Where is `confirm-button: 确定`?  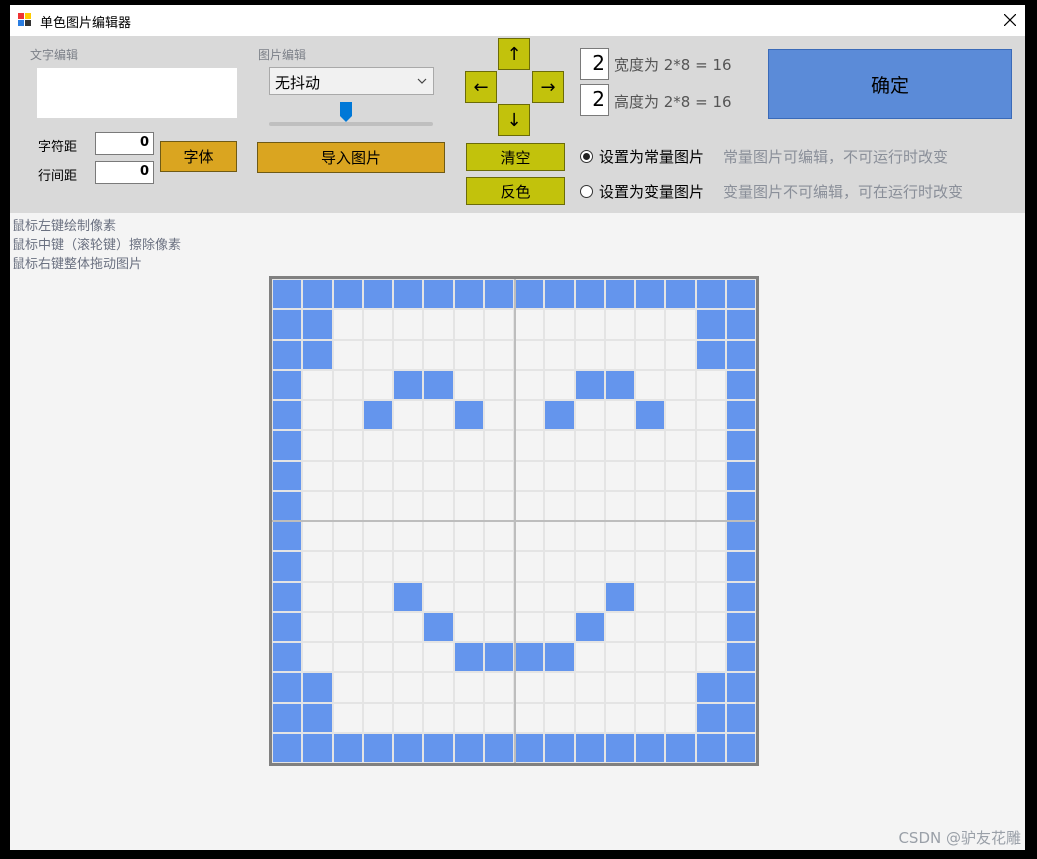
confirm-button: 确定 is located at coordinates (890, 84).